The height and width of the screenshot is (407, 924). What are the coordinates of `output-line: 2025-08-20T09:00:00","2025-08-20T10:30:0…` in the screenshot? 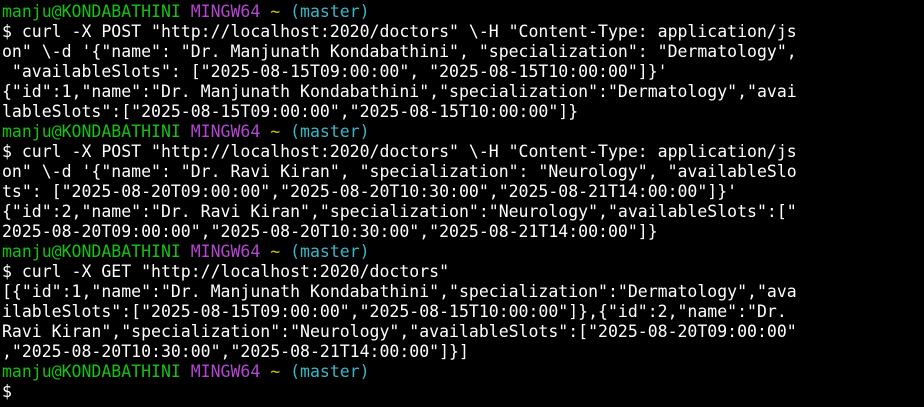 It's located at (330, 231).